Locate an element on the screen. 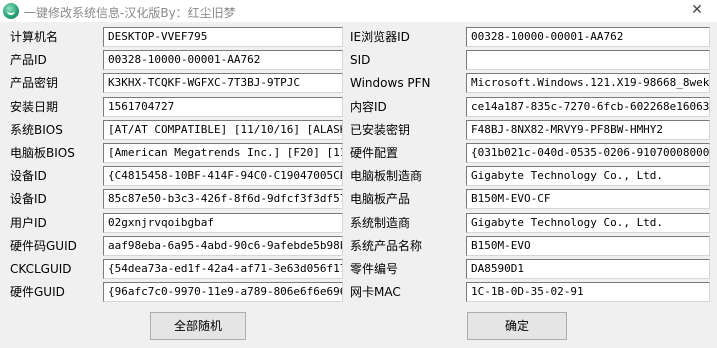  right-row-field: F48BJ-8NX82-MRVY9-PF8BW-HMHY2 is located at coordinates (588, 130).